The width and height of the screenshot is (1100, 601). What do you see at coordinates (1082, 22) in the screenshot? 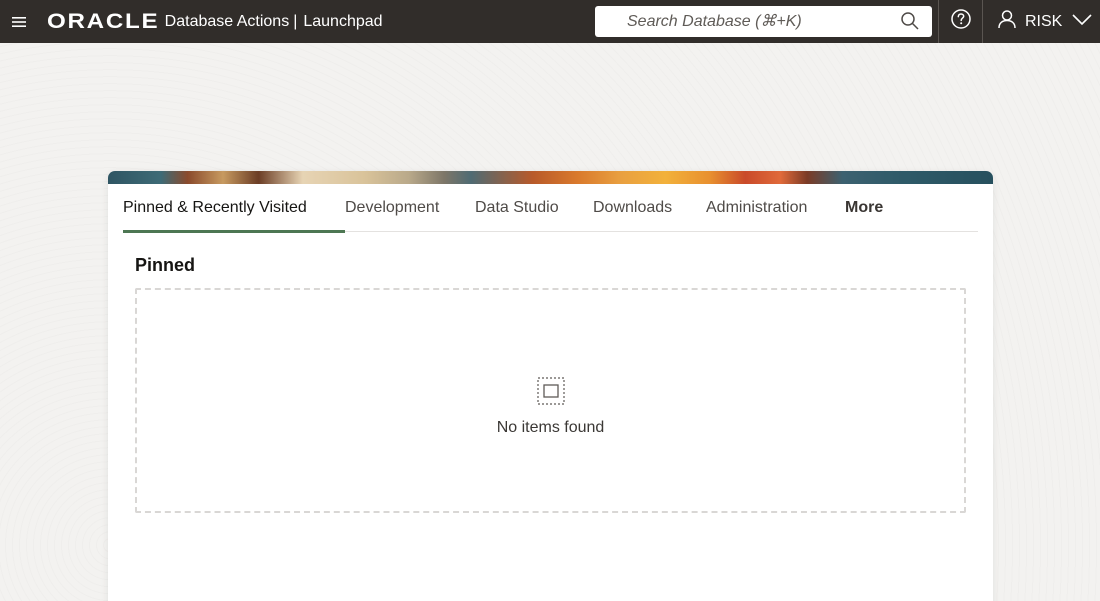
I see `chevron-down-icon` at bounding box center [1082, 22].